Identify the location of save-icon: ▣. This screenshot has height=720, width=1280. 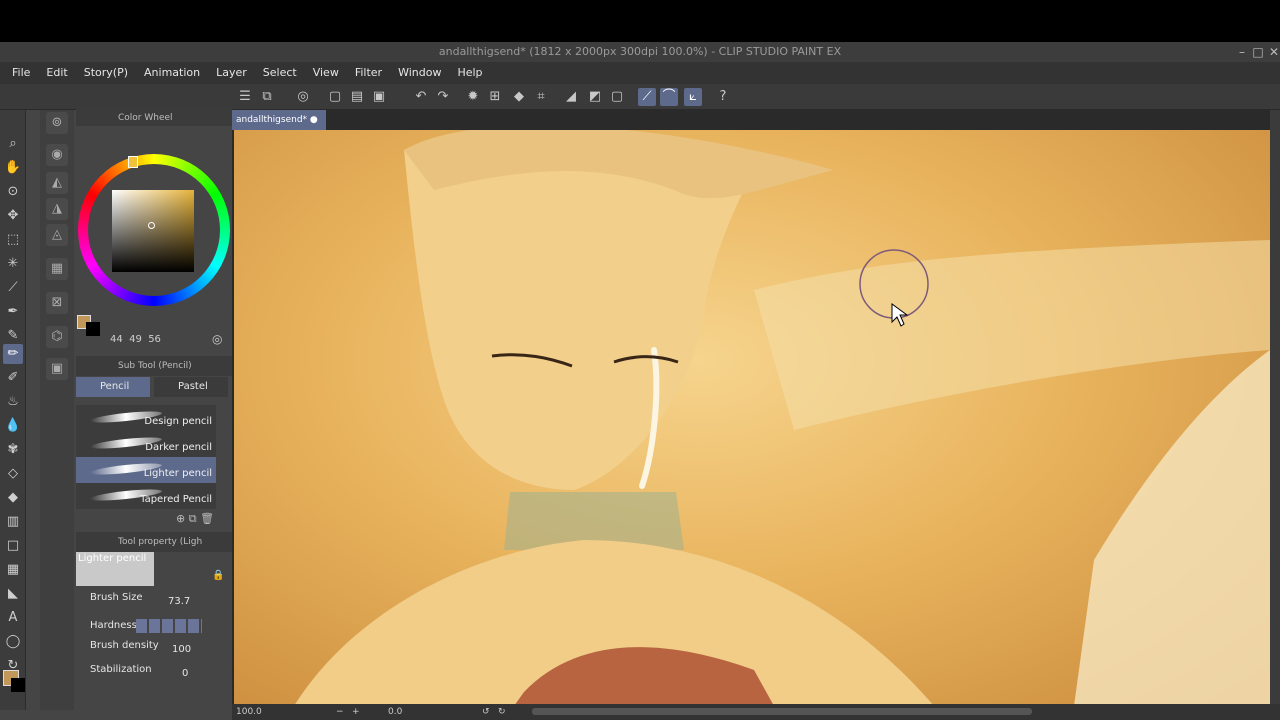
(379, 97).